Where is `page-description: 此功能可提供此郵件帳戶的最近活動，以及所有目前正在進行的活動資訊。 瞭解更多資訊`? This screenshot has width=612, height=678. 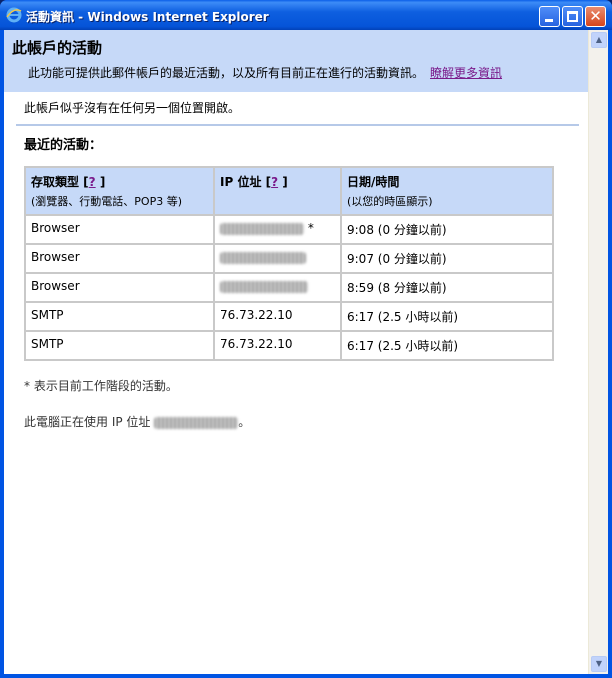 page-description: 此功能可提供此郵件帳戶的最近活動，以及所有目前正在進行的活動資訊。 瞭解更多資訊 is located at coordinates (265, 72).